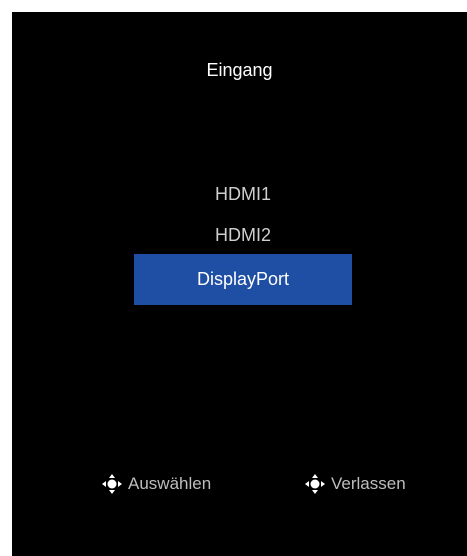 Image resolution: width=467 pixels, height=556 pixels. Describe the element at coordinates (368, 483) in the screenshot. I see `exit-hint-label: Verlassen` at that location.